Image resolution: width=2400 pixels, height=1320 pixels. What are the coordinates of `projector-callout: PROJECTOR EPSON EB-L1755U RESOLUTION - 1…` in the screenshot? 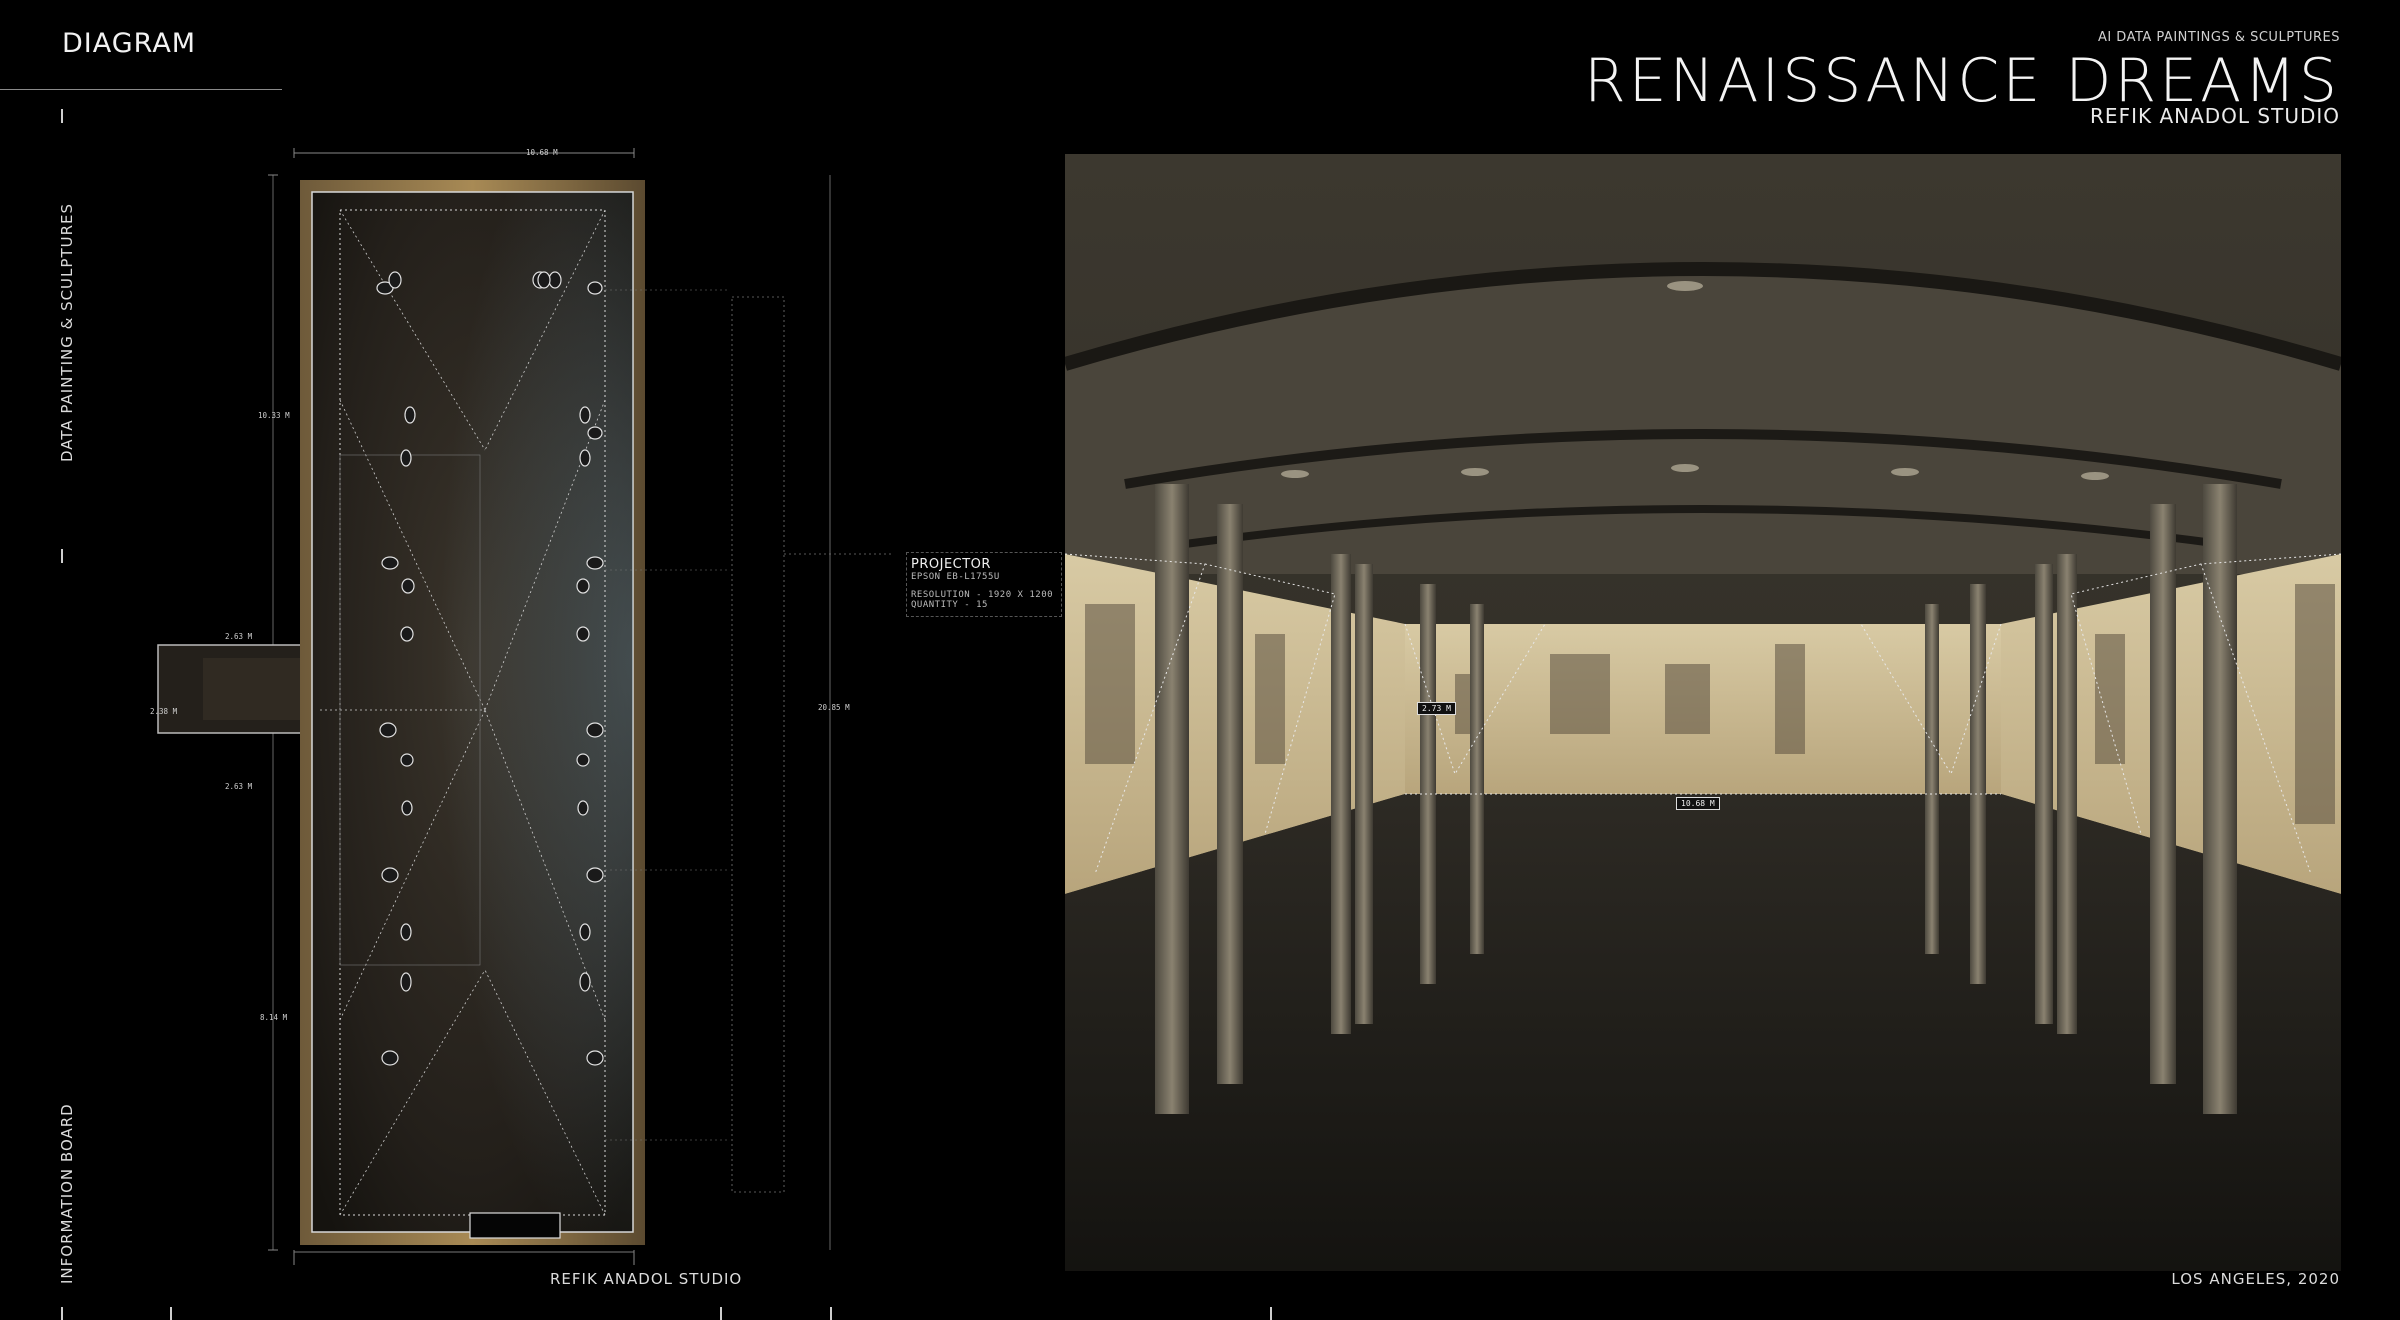 It's located at (984, 584).